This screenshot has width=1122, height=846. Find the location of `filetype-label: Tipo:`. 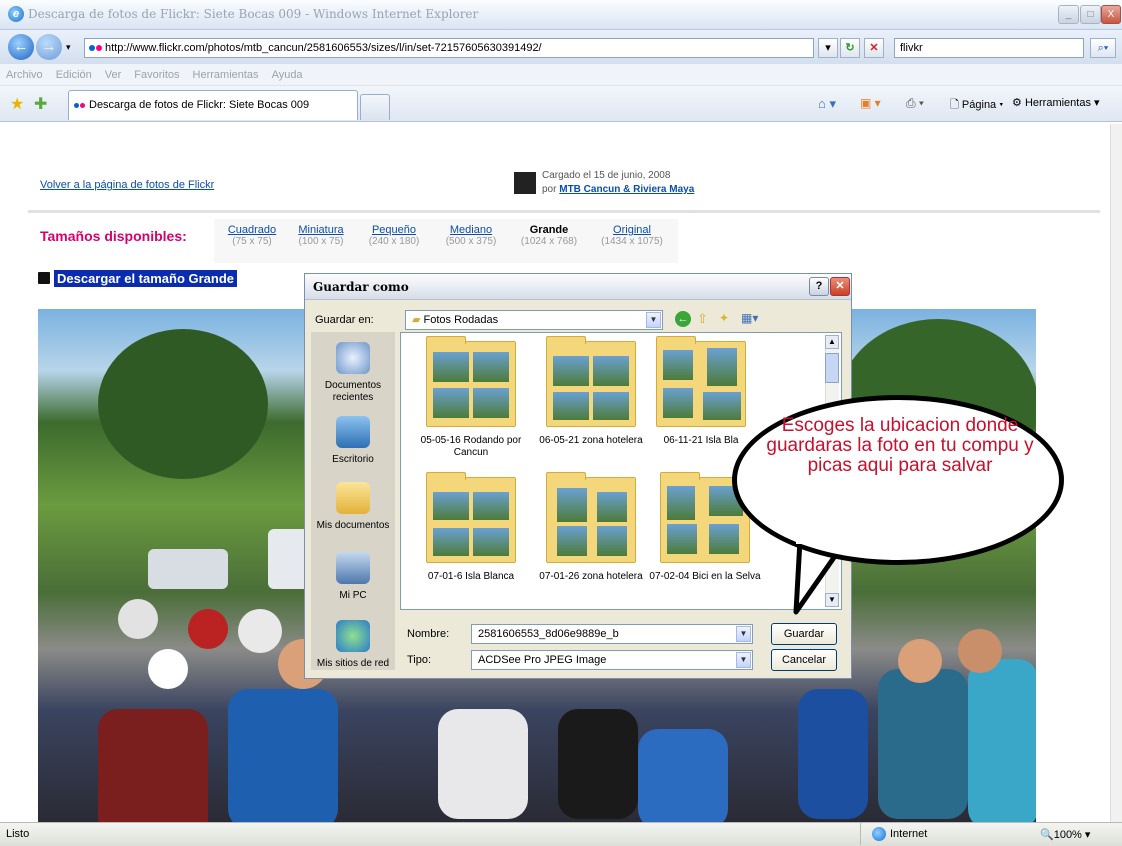

filetype-label: Tipo: is located at coordinates (419, 660).